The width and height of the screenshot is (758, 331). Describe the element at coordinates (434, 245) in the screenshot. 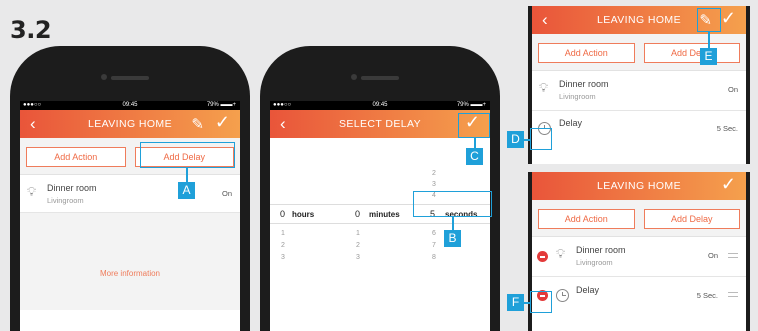

I see `seconds-option: 7` at that location.